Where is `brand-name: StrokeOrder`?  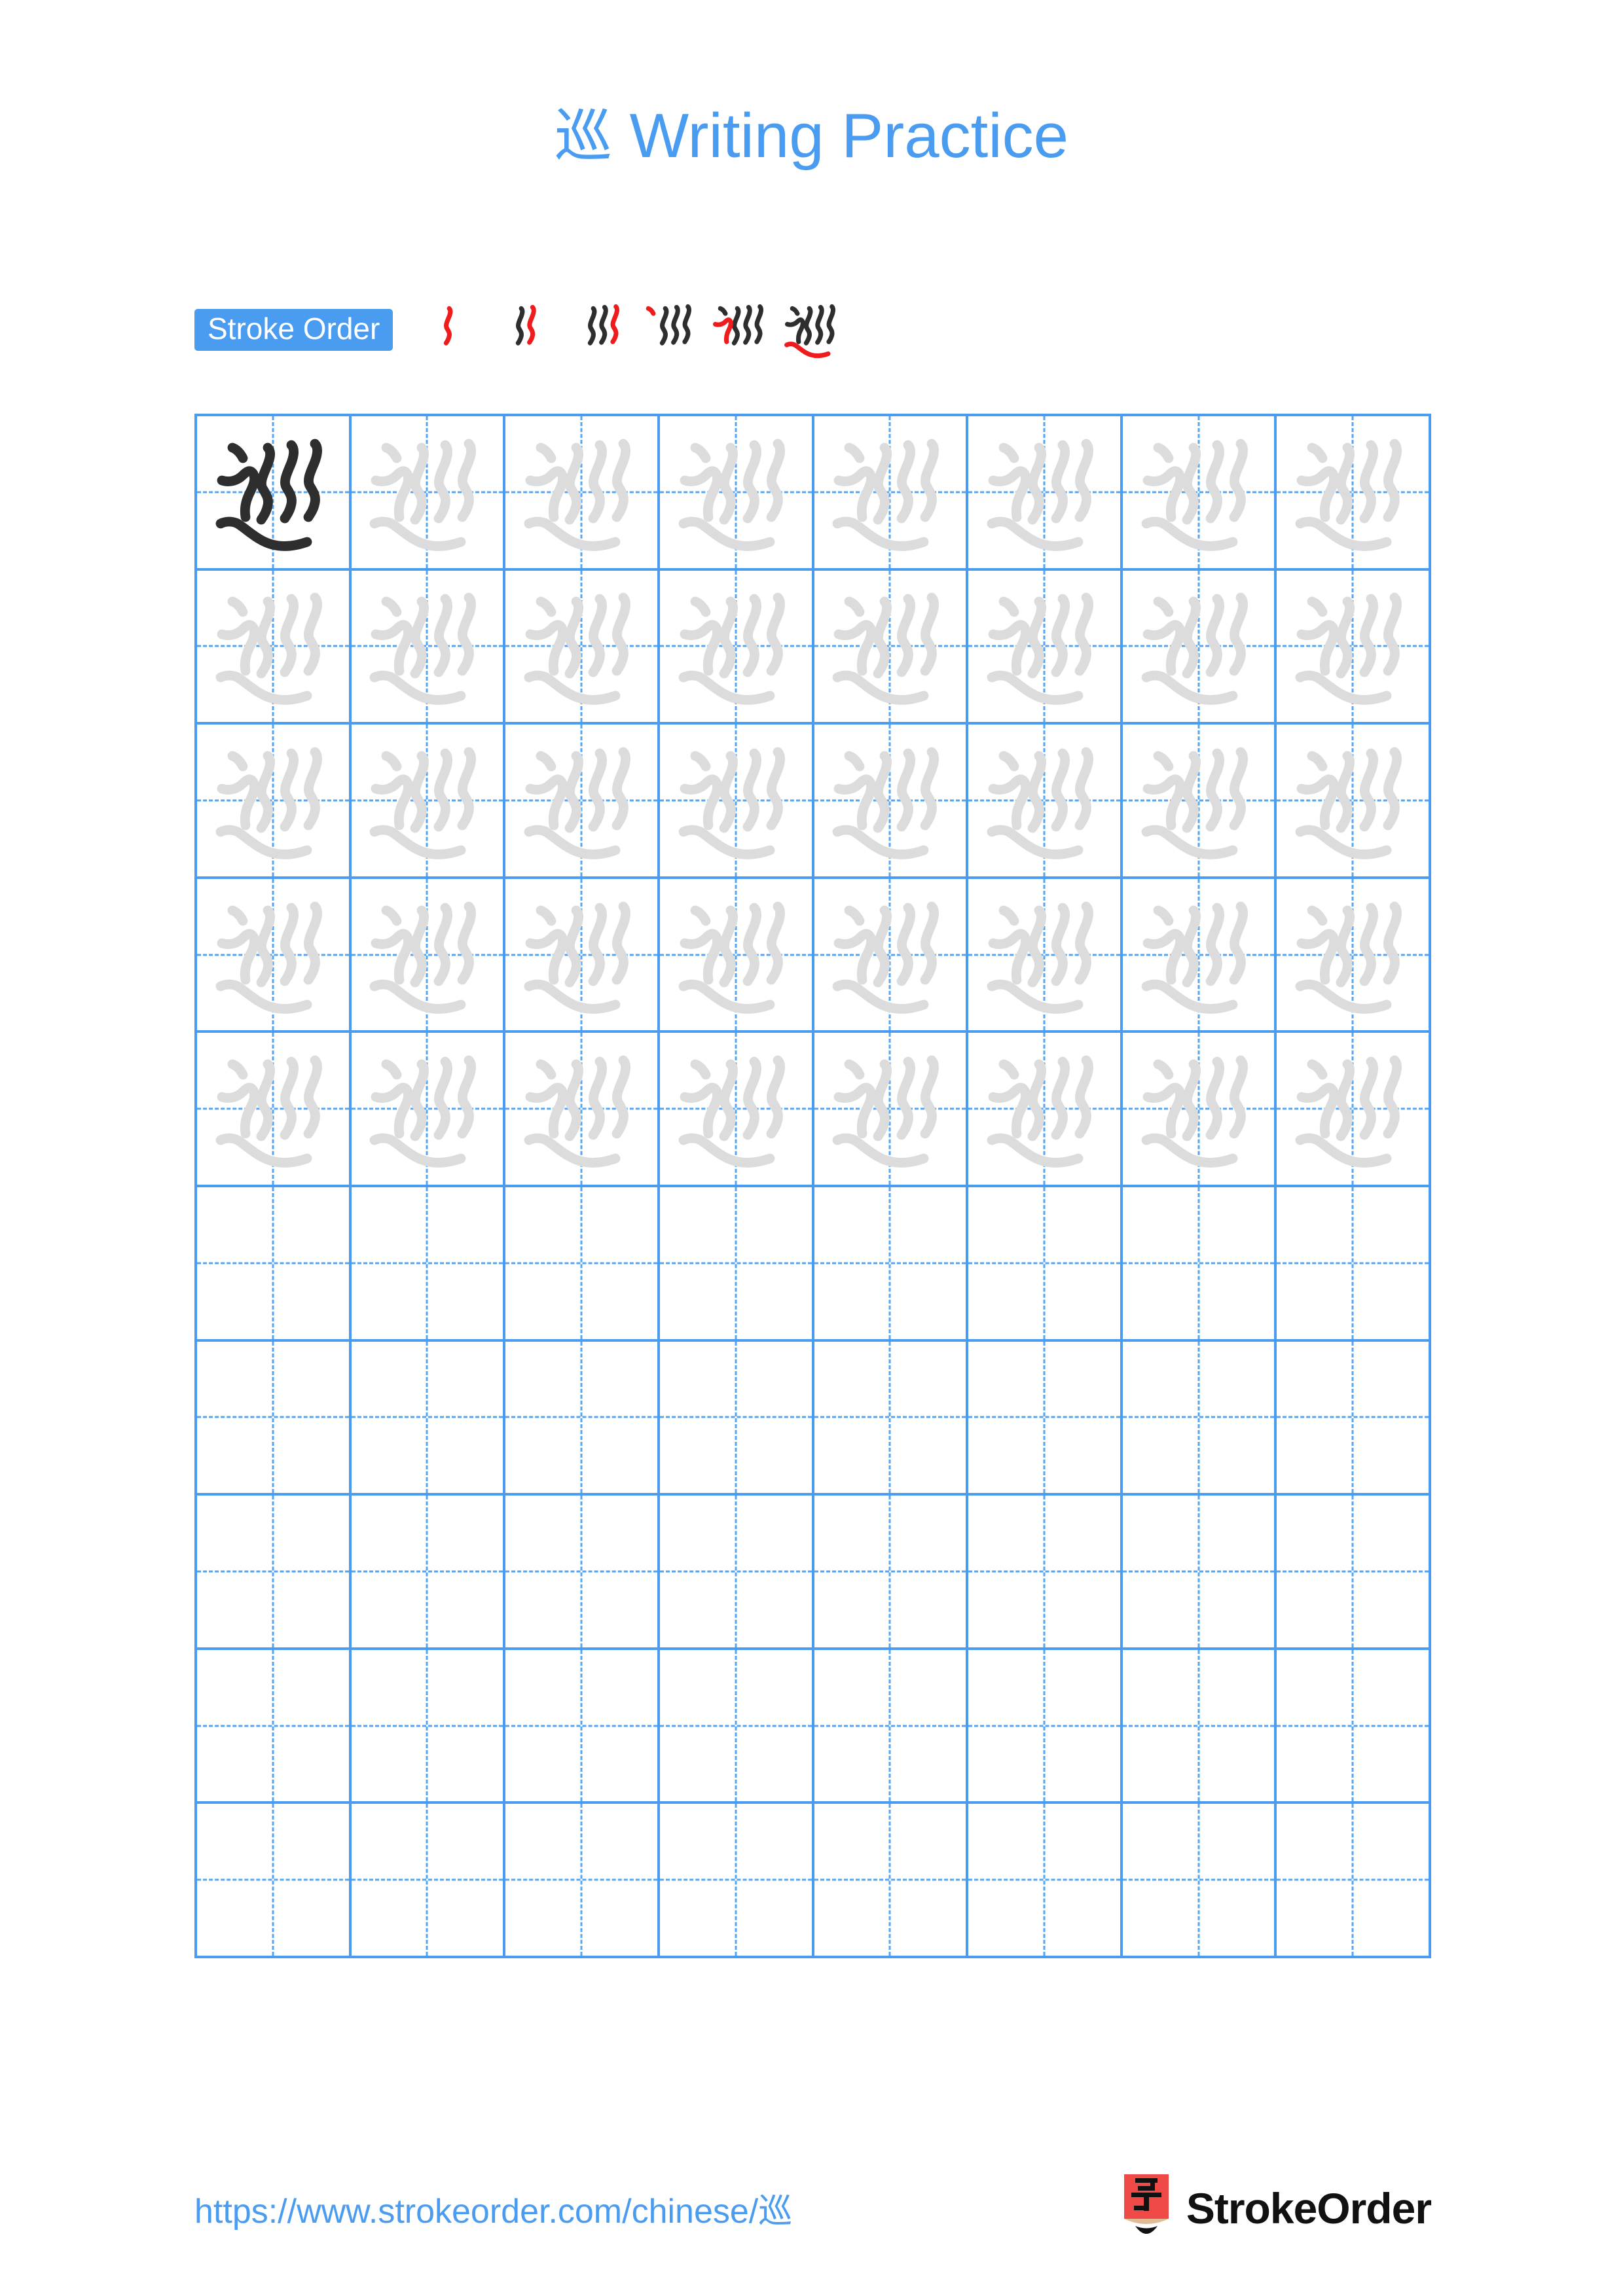 brand-name: StrokeOrder is located at coordinates (1309, 2208).